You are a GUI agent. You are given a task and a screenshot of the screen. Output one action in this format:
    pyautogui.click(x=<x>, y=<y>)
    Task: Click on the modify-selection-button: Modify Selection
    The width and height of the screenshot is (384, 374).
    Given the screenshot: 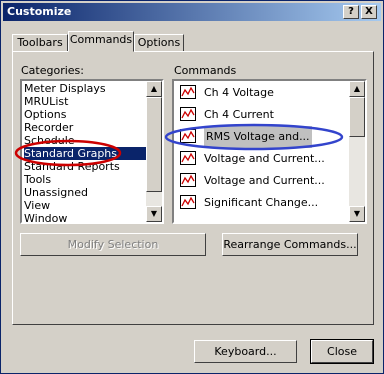 What is the action you would take?
    pyautogui.click(x=113, y=244)
    